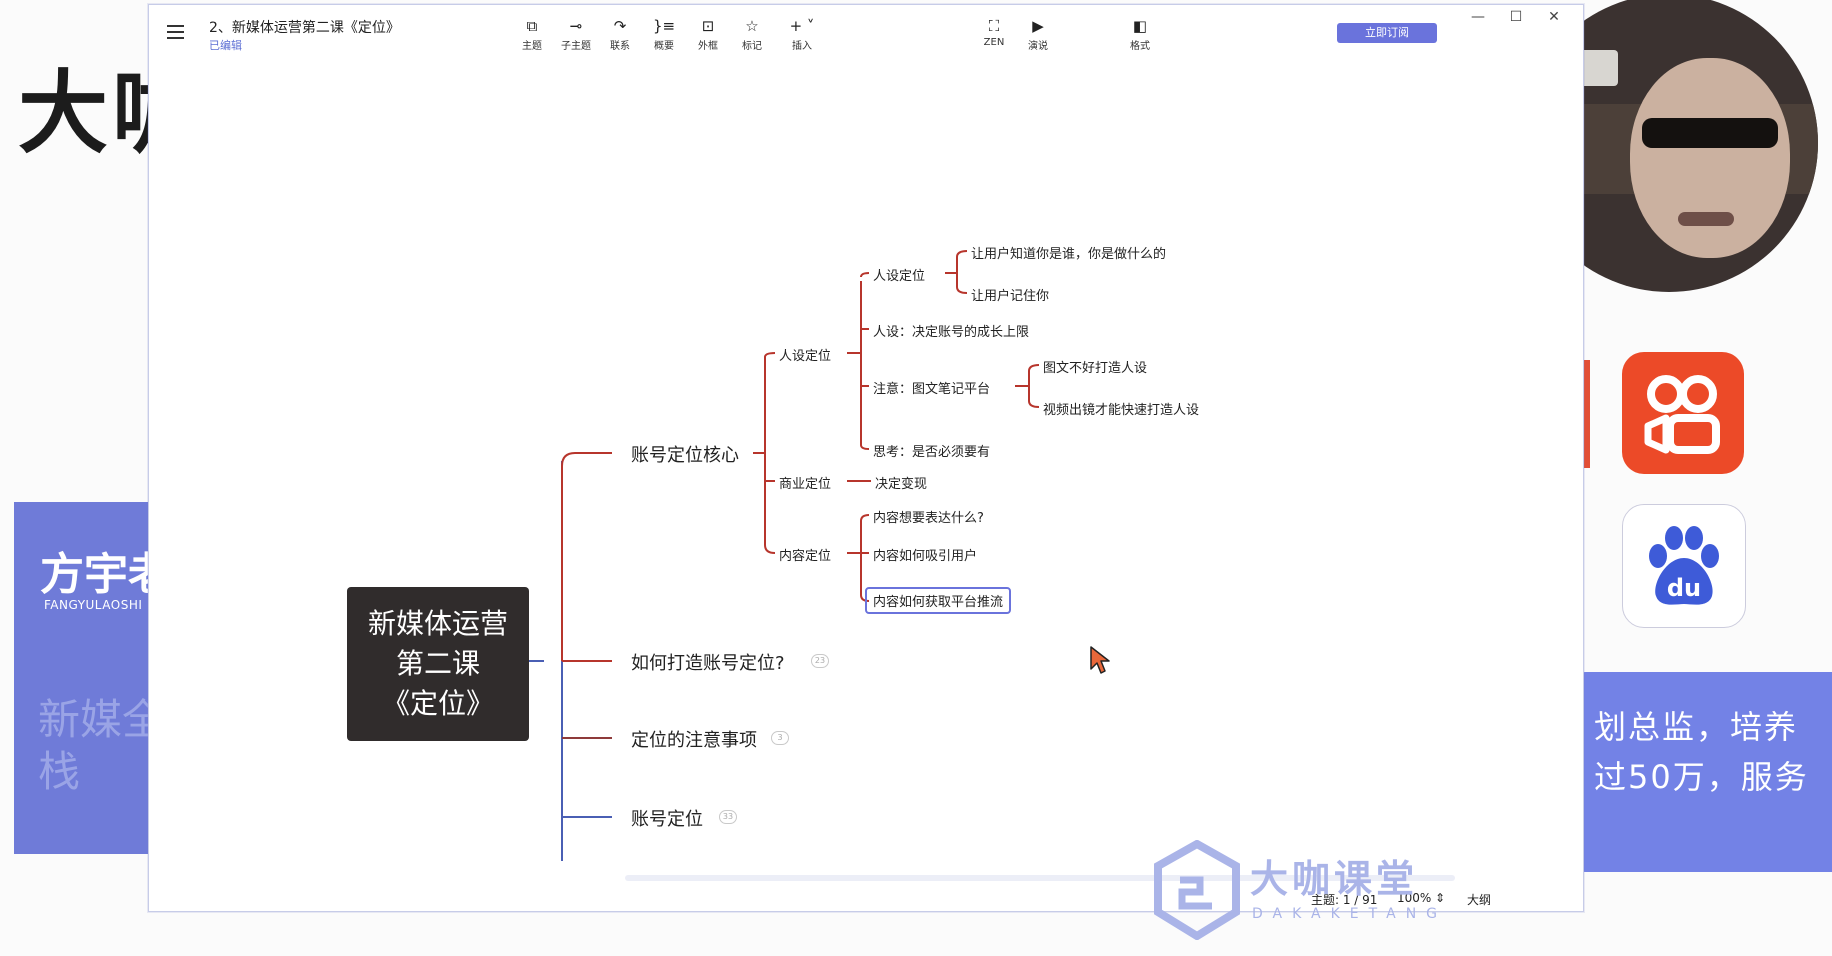 This screenshot has height=956, width=1832. I want to click on intro-line-1: 划总监，培养, so click(1696, 727).